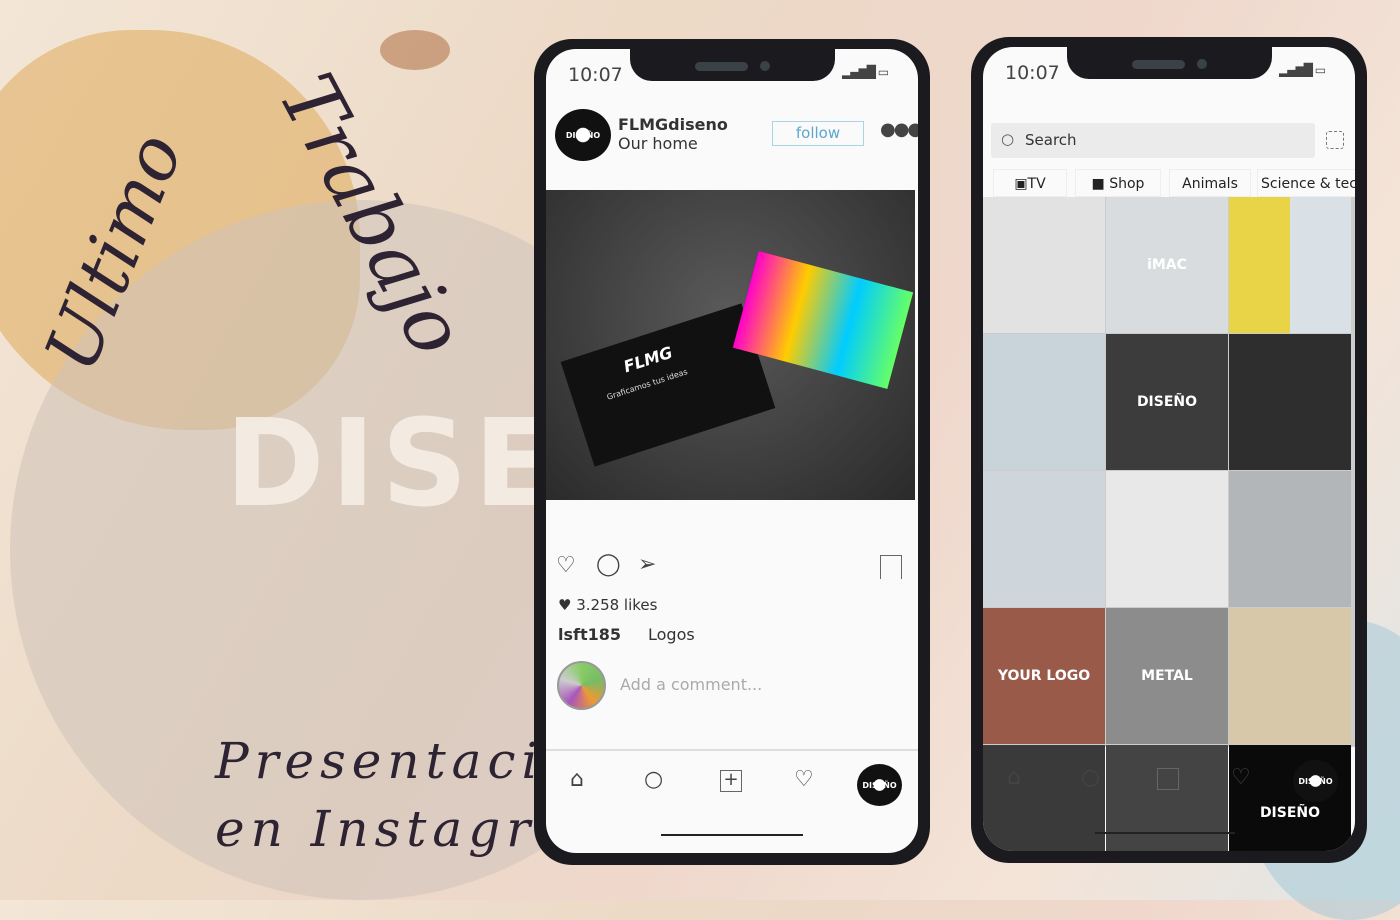 The image size is (1400, 920). Describe the element at coordinates (617, 605) in the screenshot. I see `likes-text: 3.258 likes` at that location.